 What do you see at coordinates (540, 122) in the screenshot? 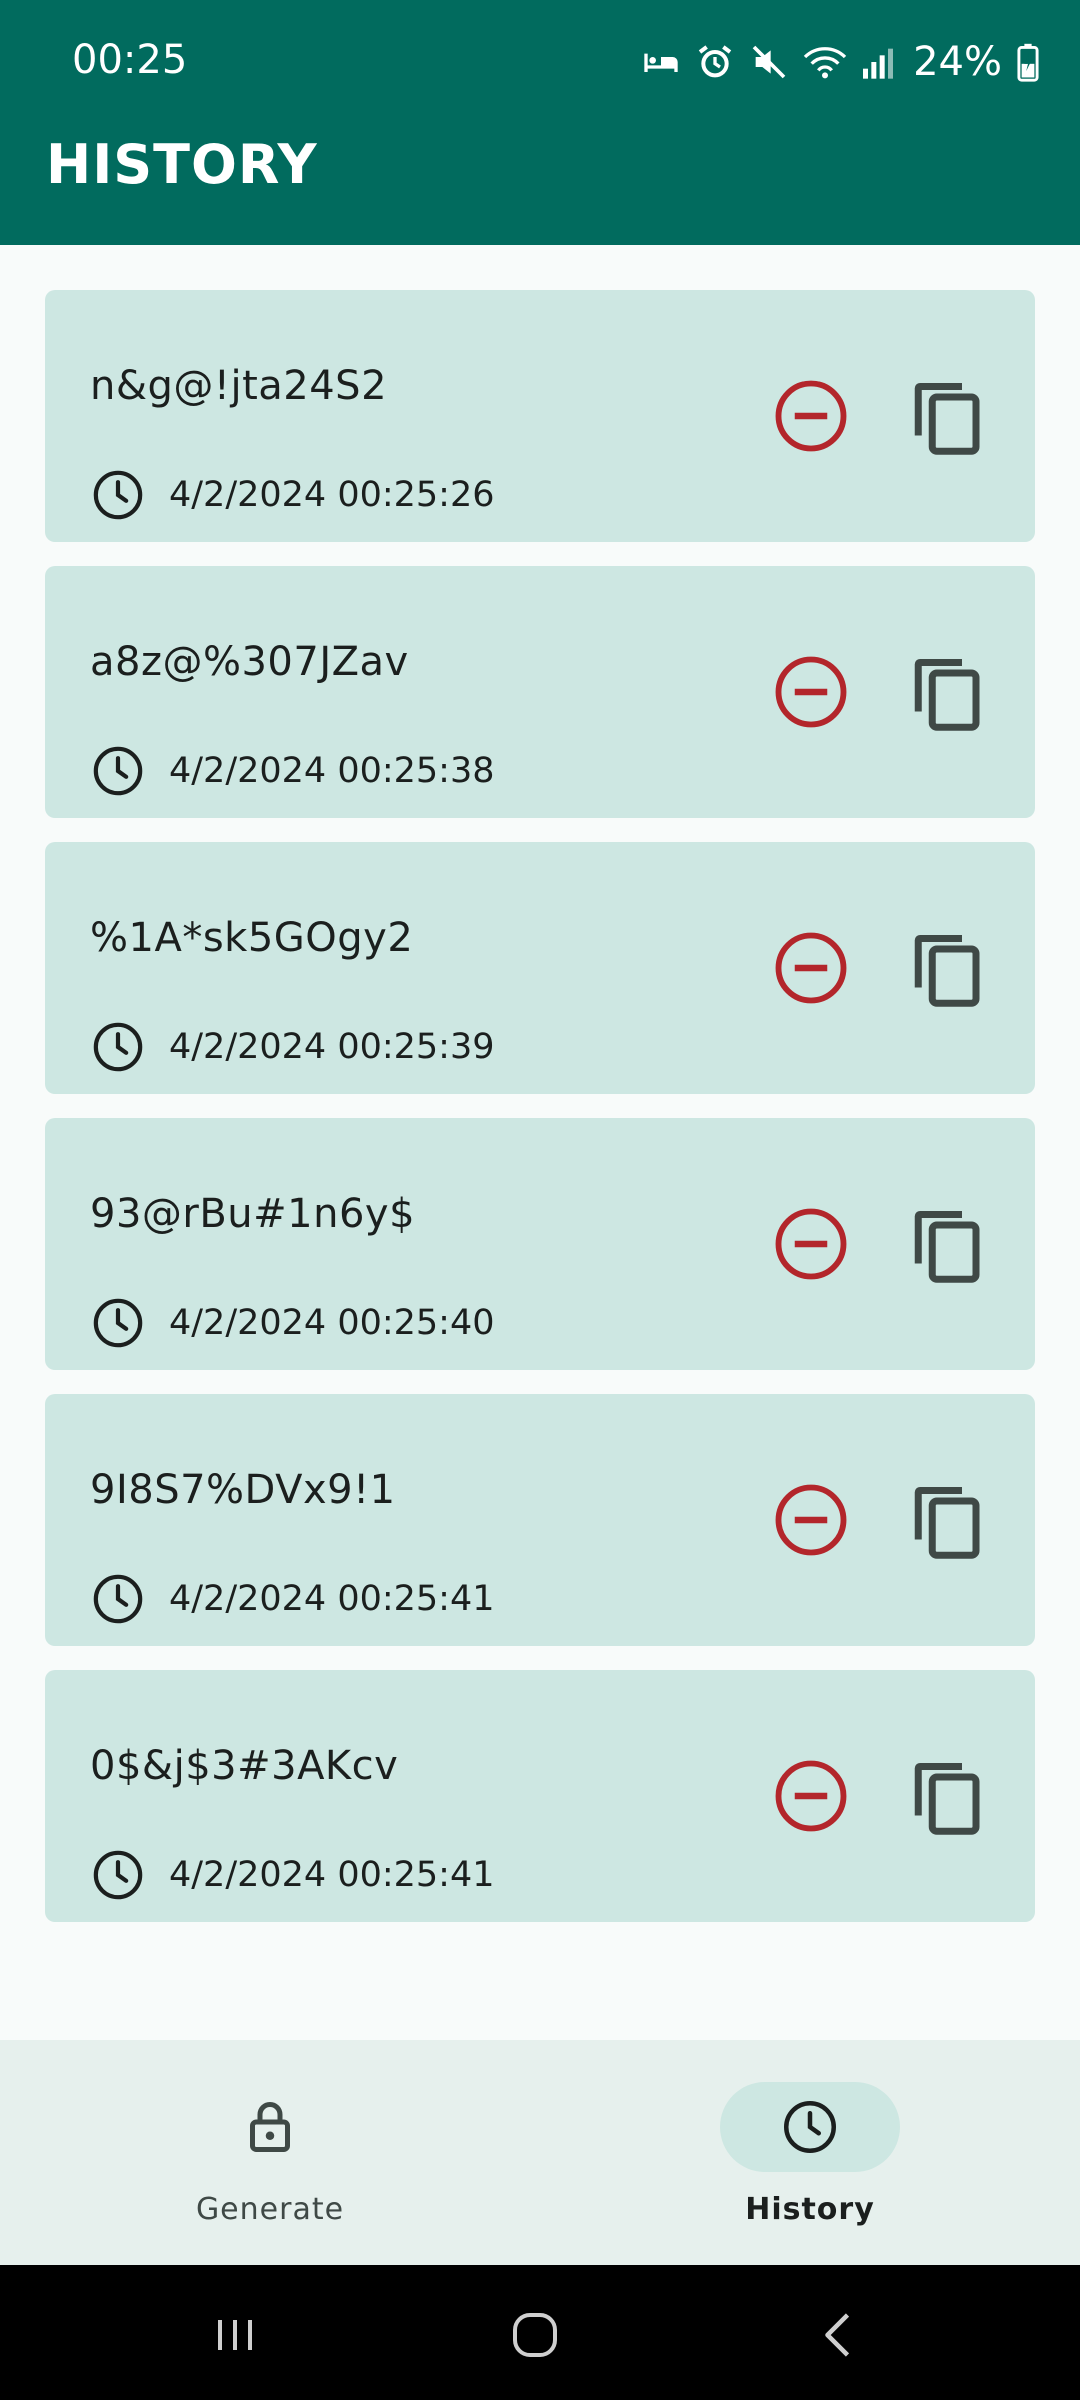
I see `app-bar: 00:25 24% HISTORY` at bounding box center [540, 122].